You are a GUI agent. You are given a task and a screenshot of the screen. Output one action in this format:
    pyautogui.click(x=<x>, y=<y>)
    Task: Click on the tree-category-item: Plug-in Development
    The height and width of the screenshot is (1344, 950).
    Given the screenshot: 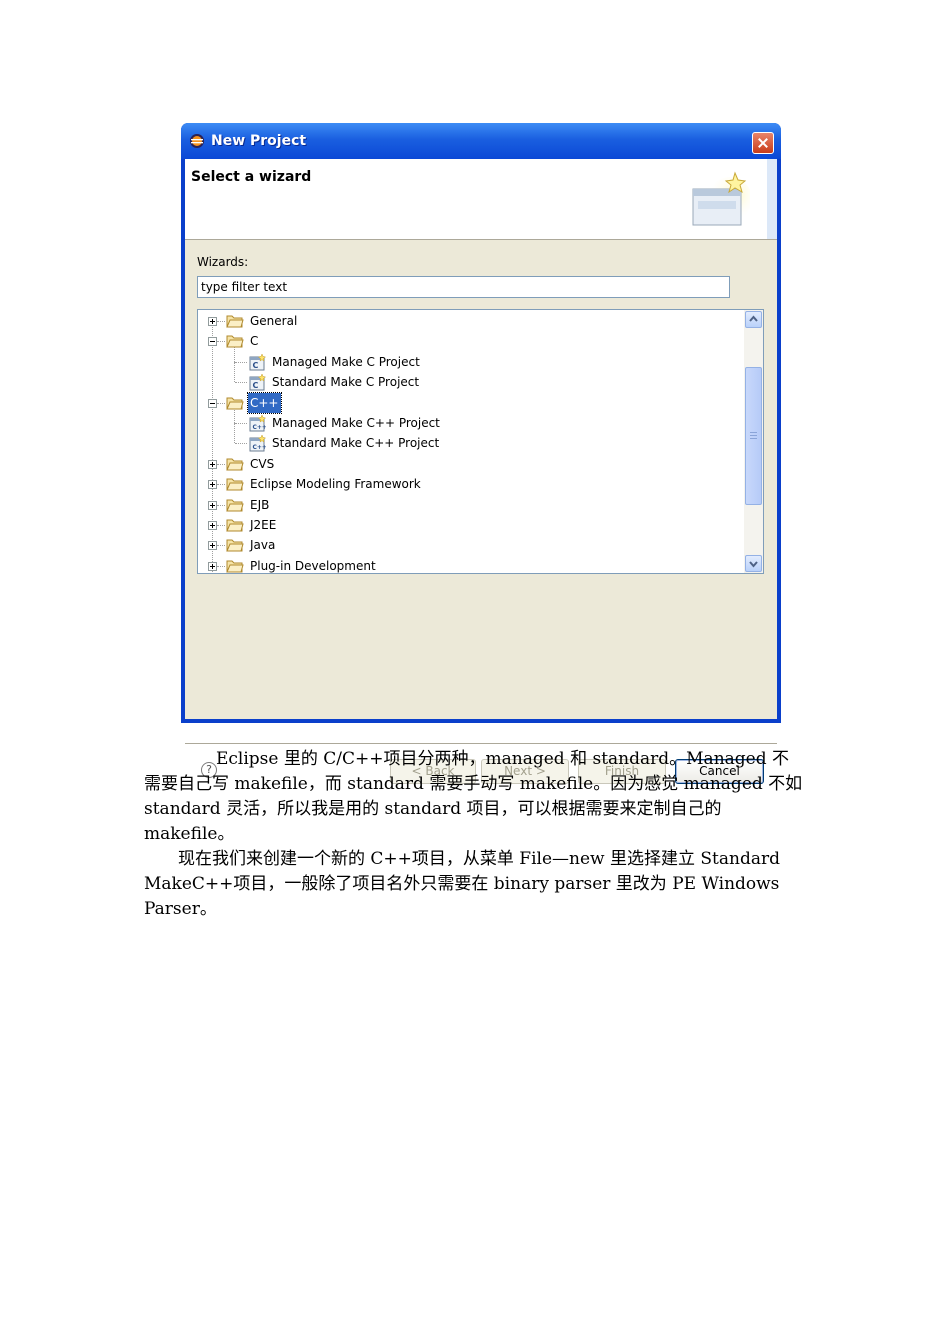 What is the action you would take?
    pyautogui.click(x=468, y=564)
    